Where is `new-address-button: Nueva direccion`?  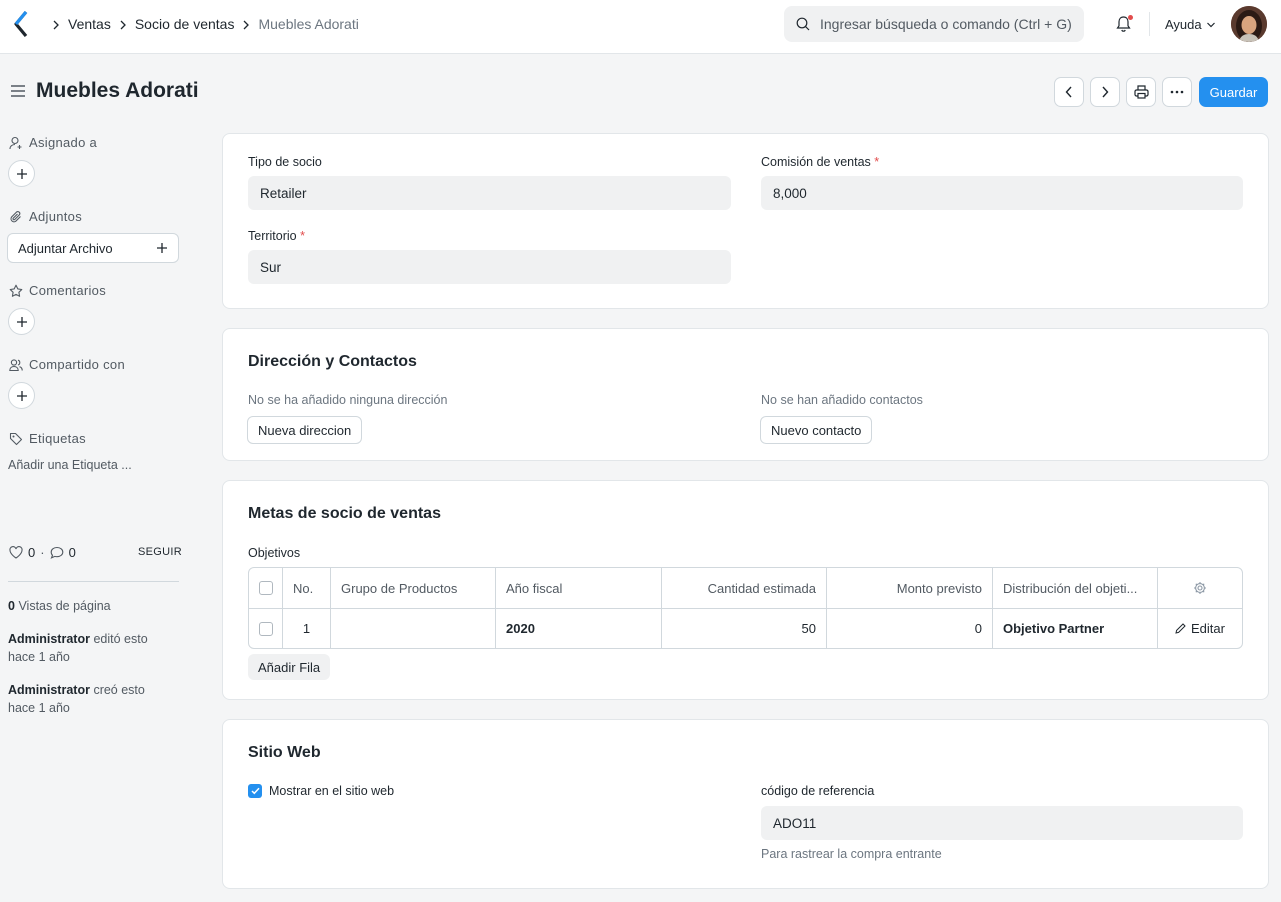
new-address-button: Nueva direccion is located at coordinates (305, 430).